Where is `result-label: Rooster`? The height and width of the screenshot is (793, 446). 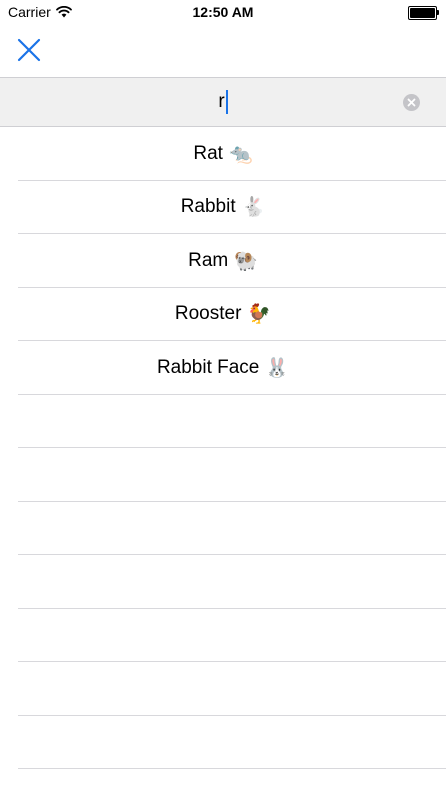 result-label: Rooster is located at coordinates (208, 314).